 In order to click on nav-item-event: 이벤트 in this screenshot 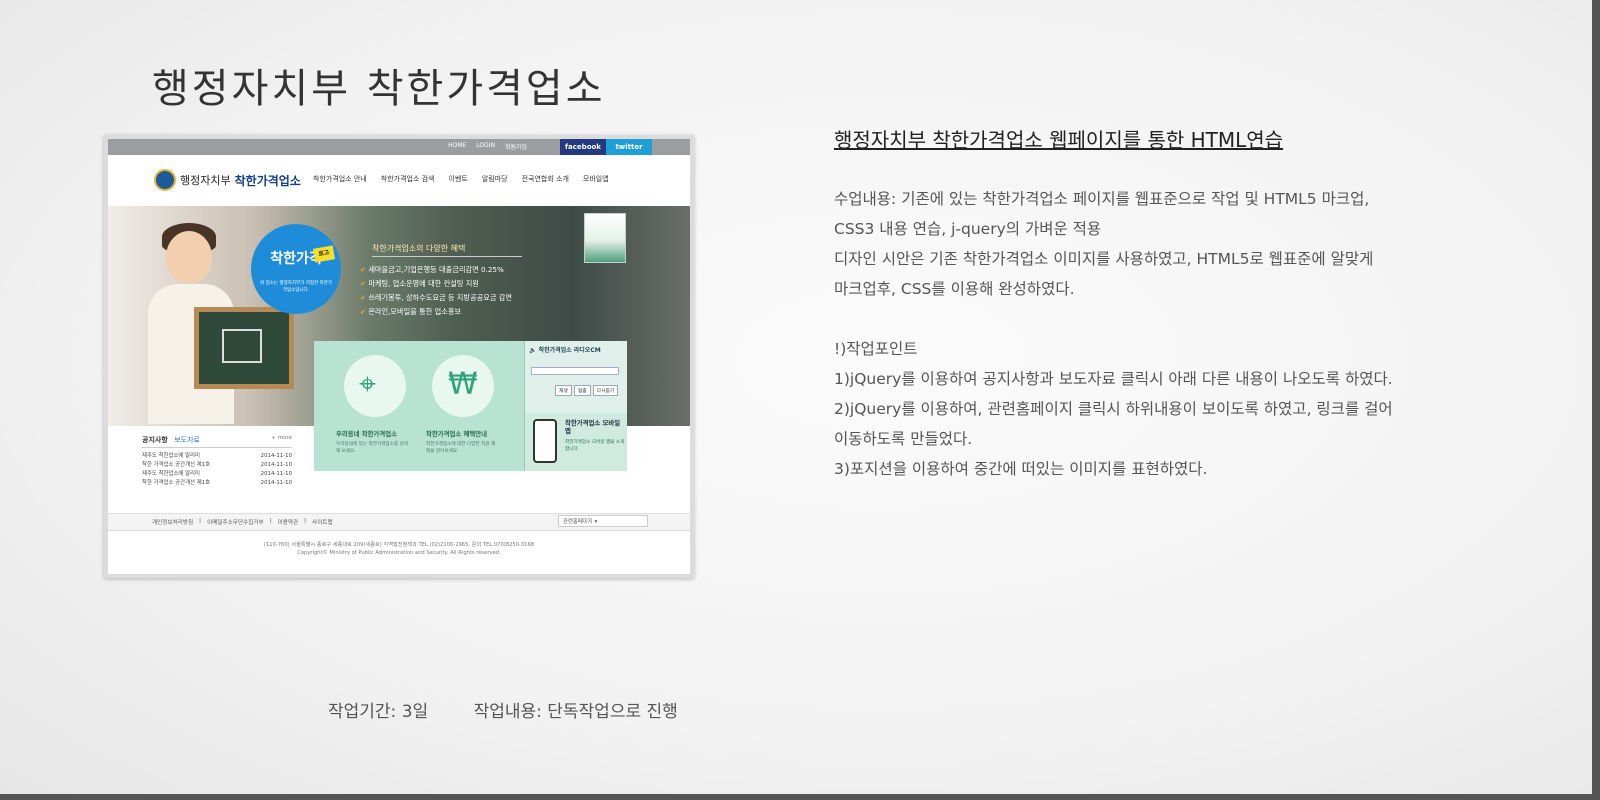, I will do `click(458, 179)`.